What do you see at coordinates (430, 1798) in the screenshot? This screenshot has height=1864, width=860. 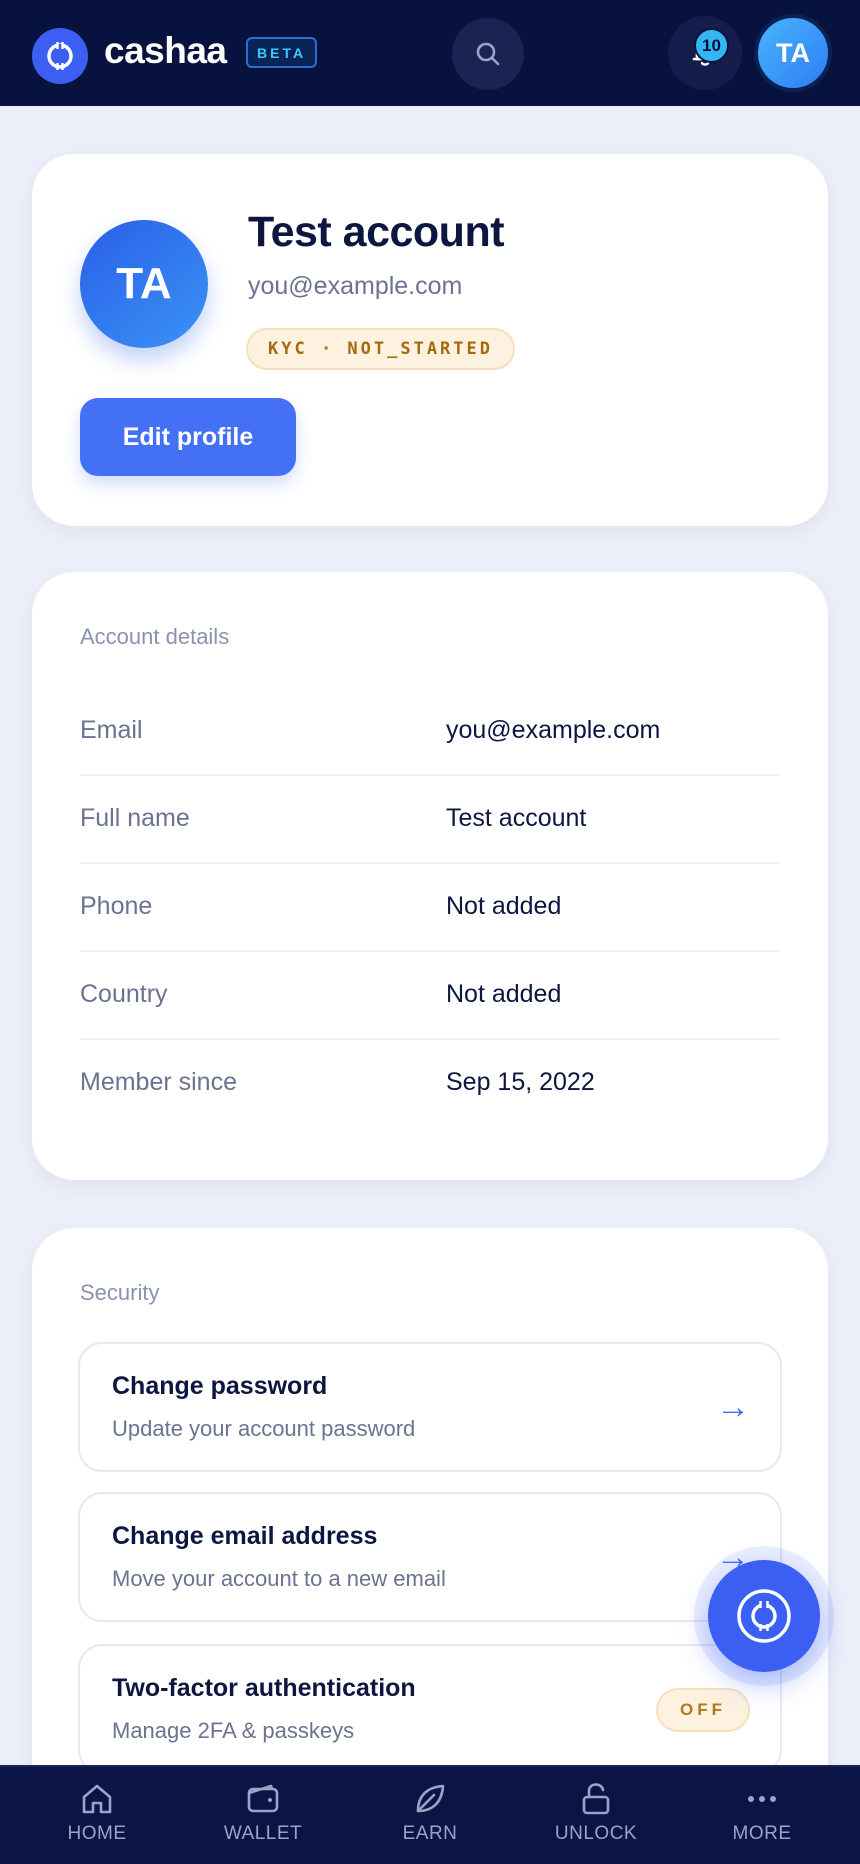 I see `leaf-icon` at bounding box center [430, 1798].